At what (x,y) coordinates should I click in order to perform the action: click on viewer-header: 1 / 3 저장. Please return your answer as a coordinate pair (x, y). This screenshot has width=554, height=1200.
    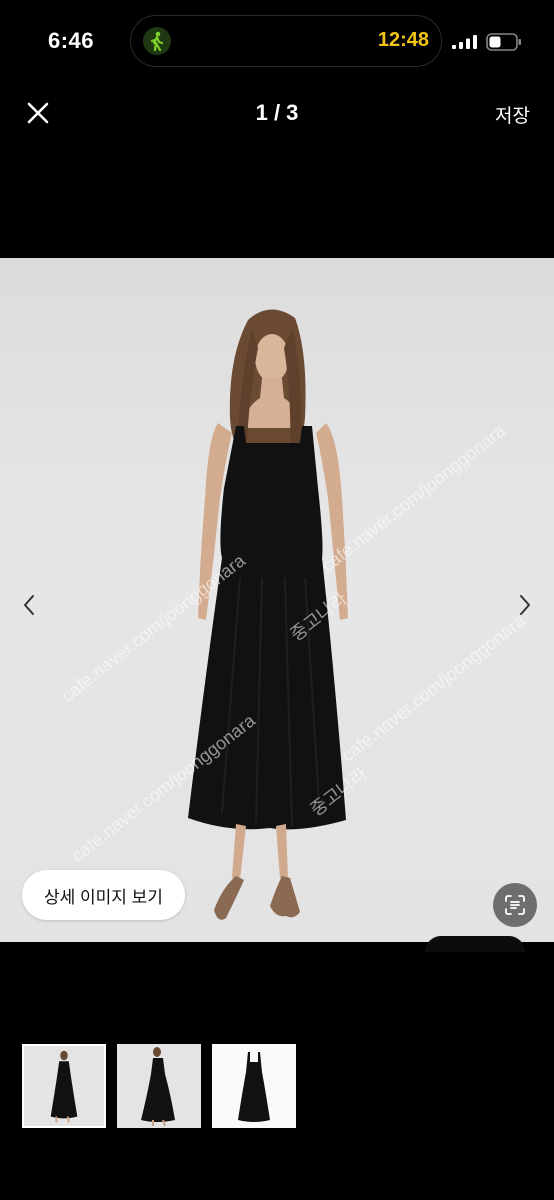
    Looking at the image, I should click on (277, 114).